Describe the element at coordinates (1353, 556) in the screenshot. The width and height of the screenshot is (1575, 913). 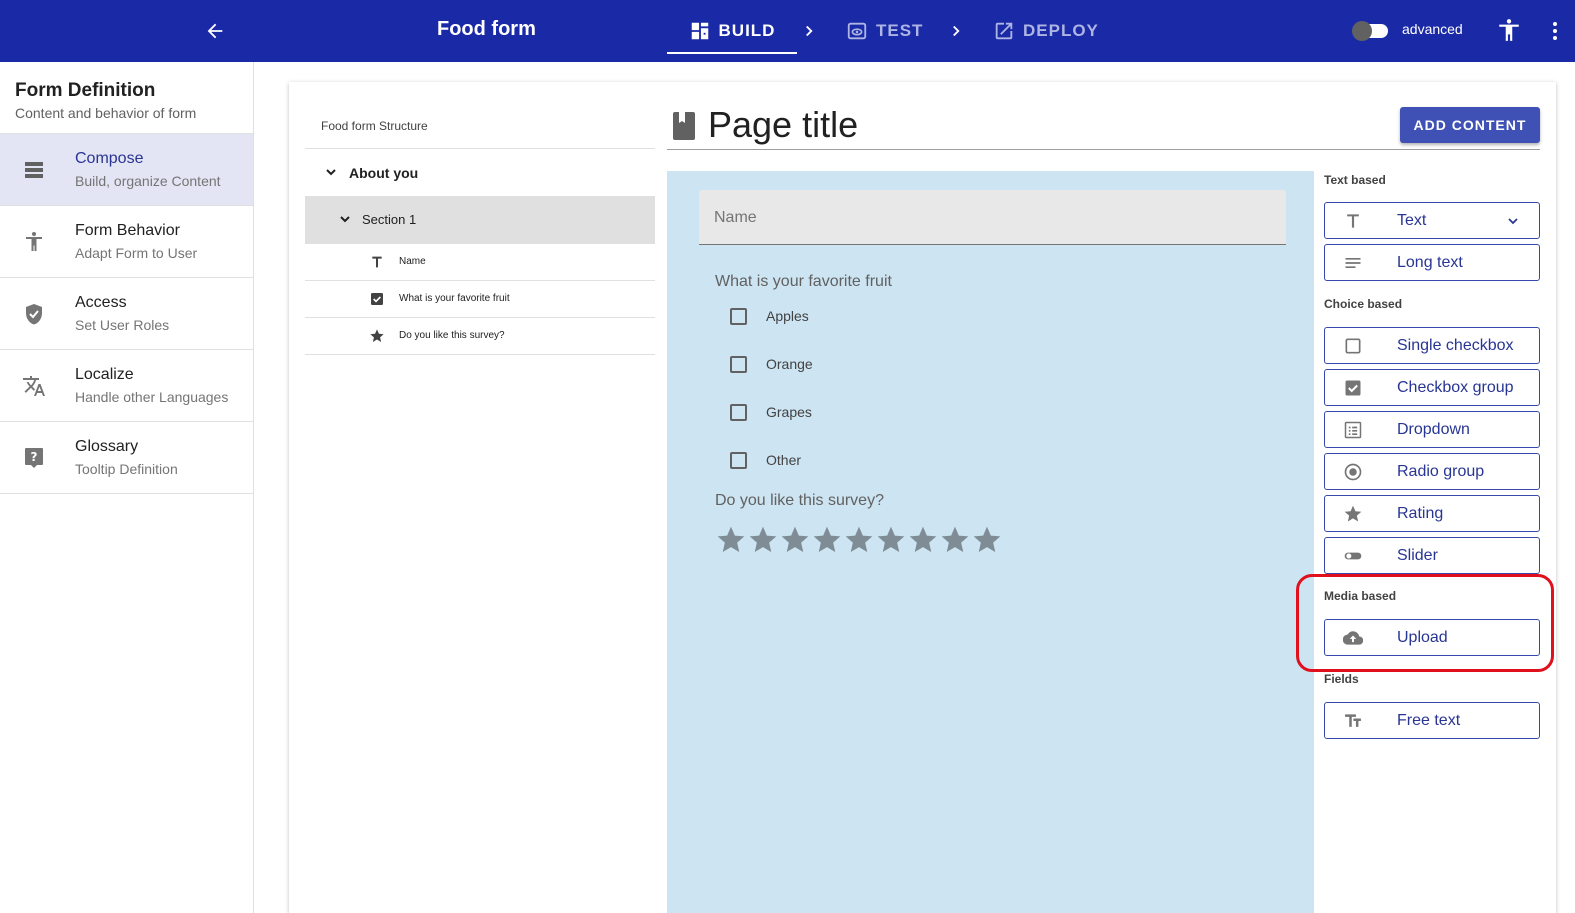
I see `toggle-icon` at that location.